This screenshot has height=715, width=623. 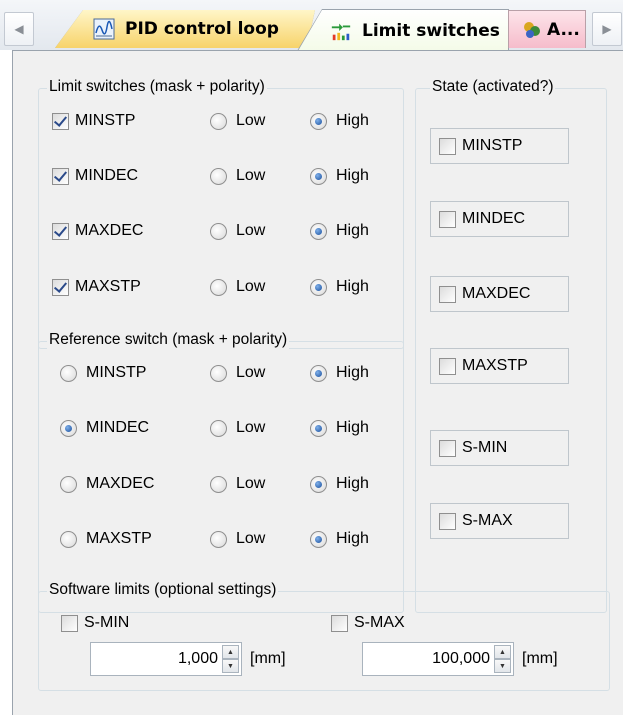 I want to click on state-label: MAXDEC, so click(x=496, y=293).